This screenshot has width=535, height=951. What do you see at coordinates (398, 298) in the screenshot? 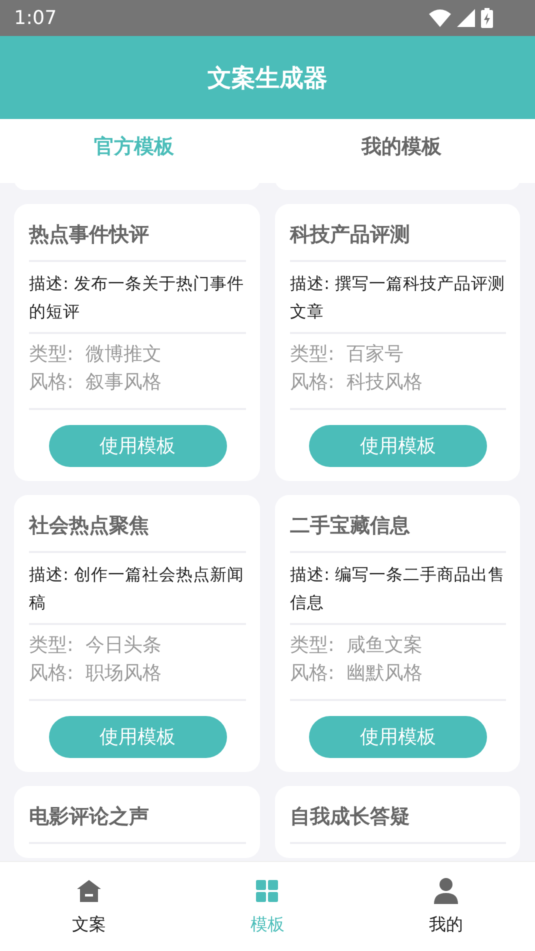
I see `card-description: 描述: 撰写一篇科技产品评测文章` at bounding box center [398, 298].